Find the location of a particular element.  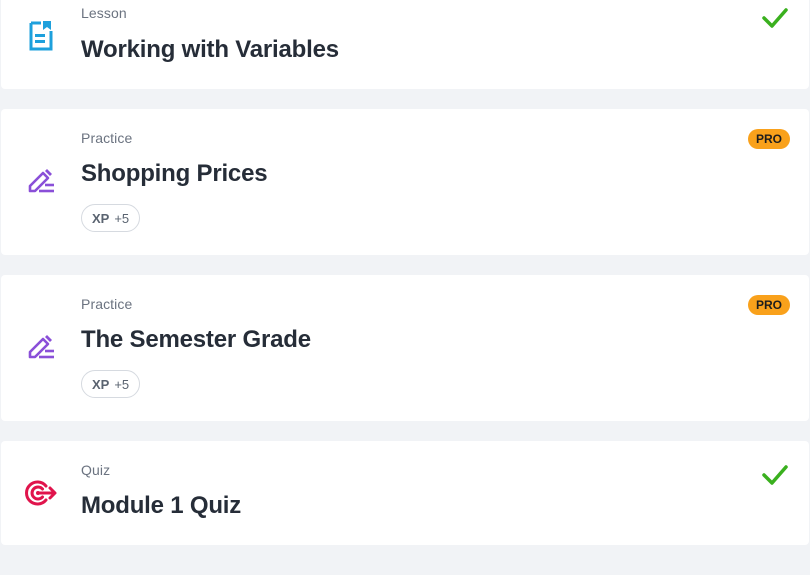

item-title: Module 1 Quiz is located at coordinates (161, 505).